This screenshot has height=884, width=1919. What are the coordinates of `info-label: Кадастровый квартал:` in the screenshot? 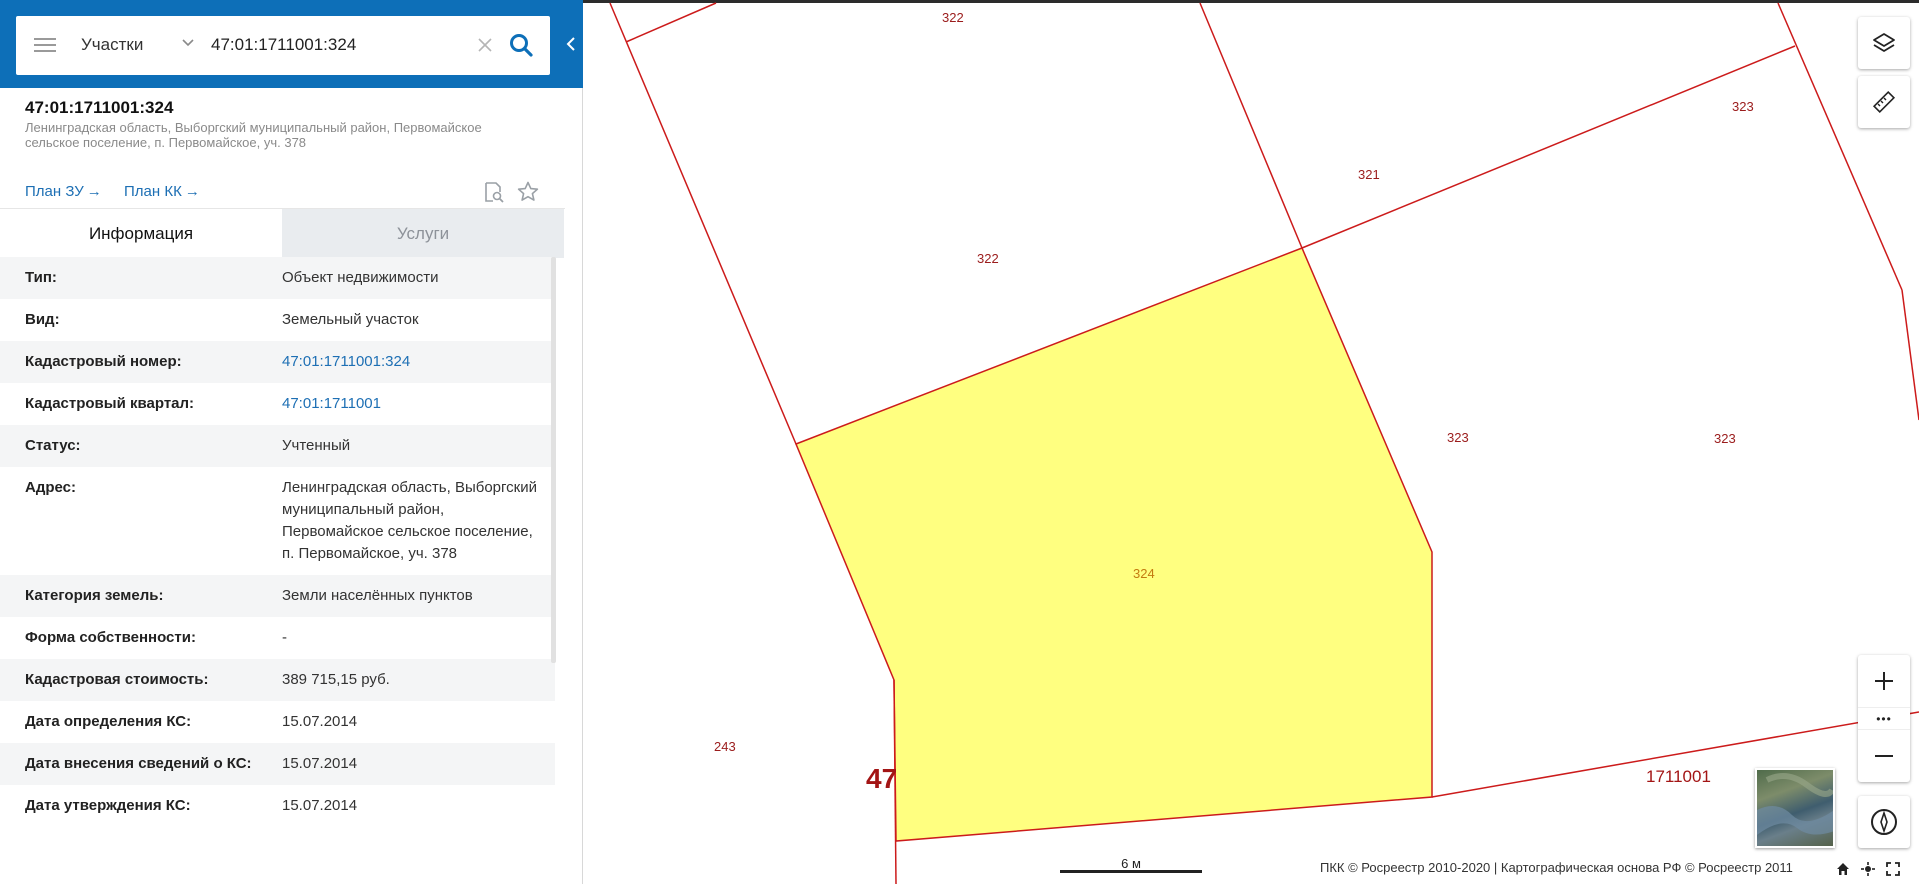 It's located at (110, 403).